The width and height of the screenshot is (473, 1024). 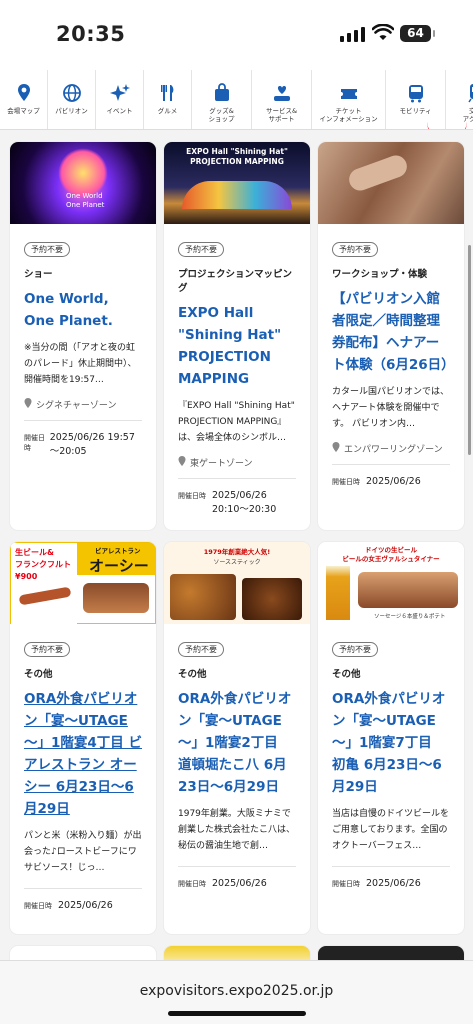 What do you see at coordinates (410, 617) in the screenshot?
I see `thumb-sub: ソーセージ６本盛り＆ポテト` at bounding box center [410, 617].